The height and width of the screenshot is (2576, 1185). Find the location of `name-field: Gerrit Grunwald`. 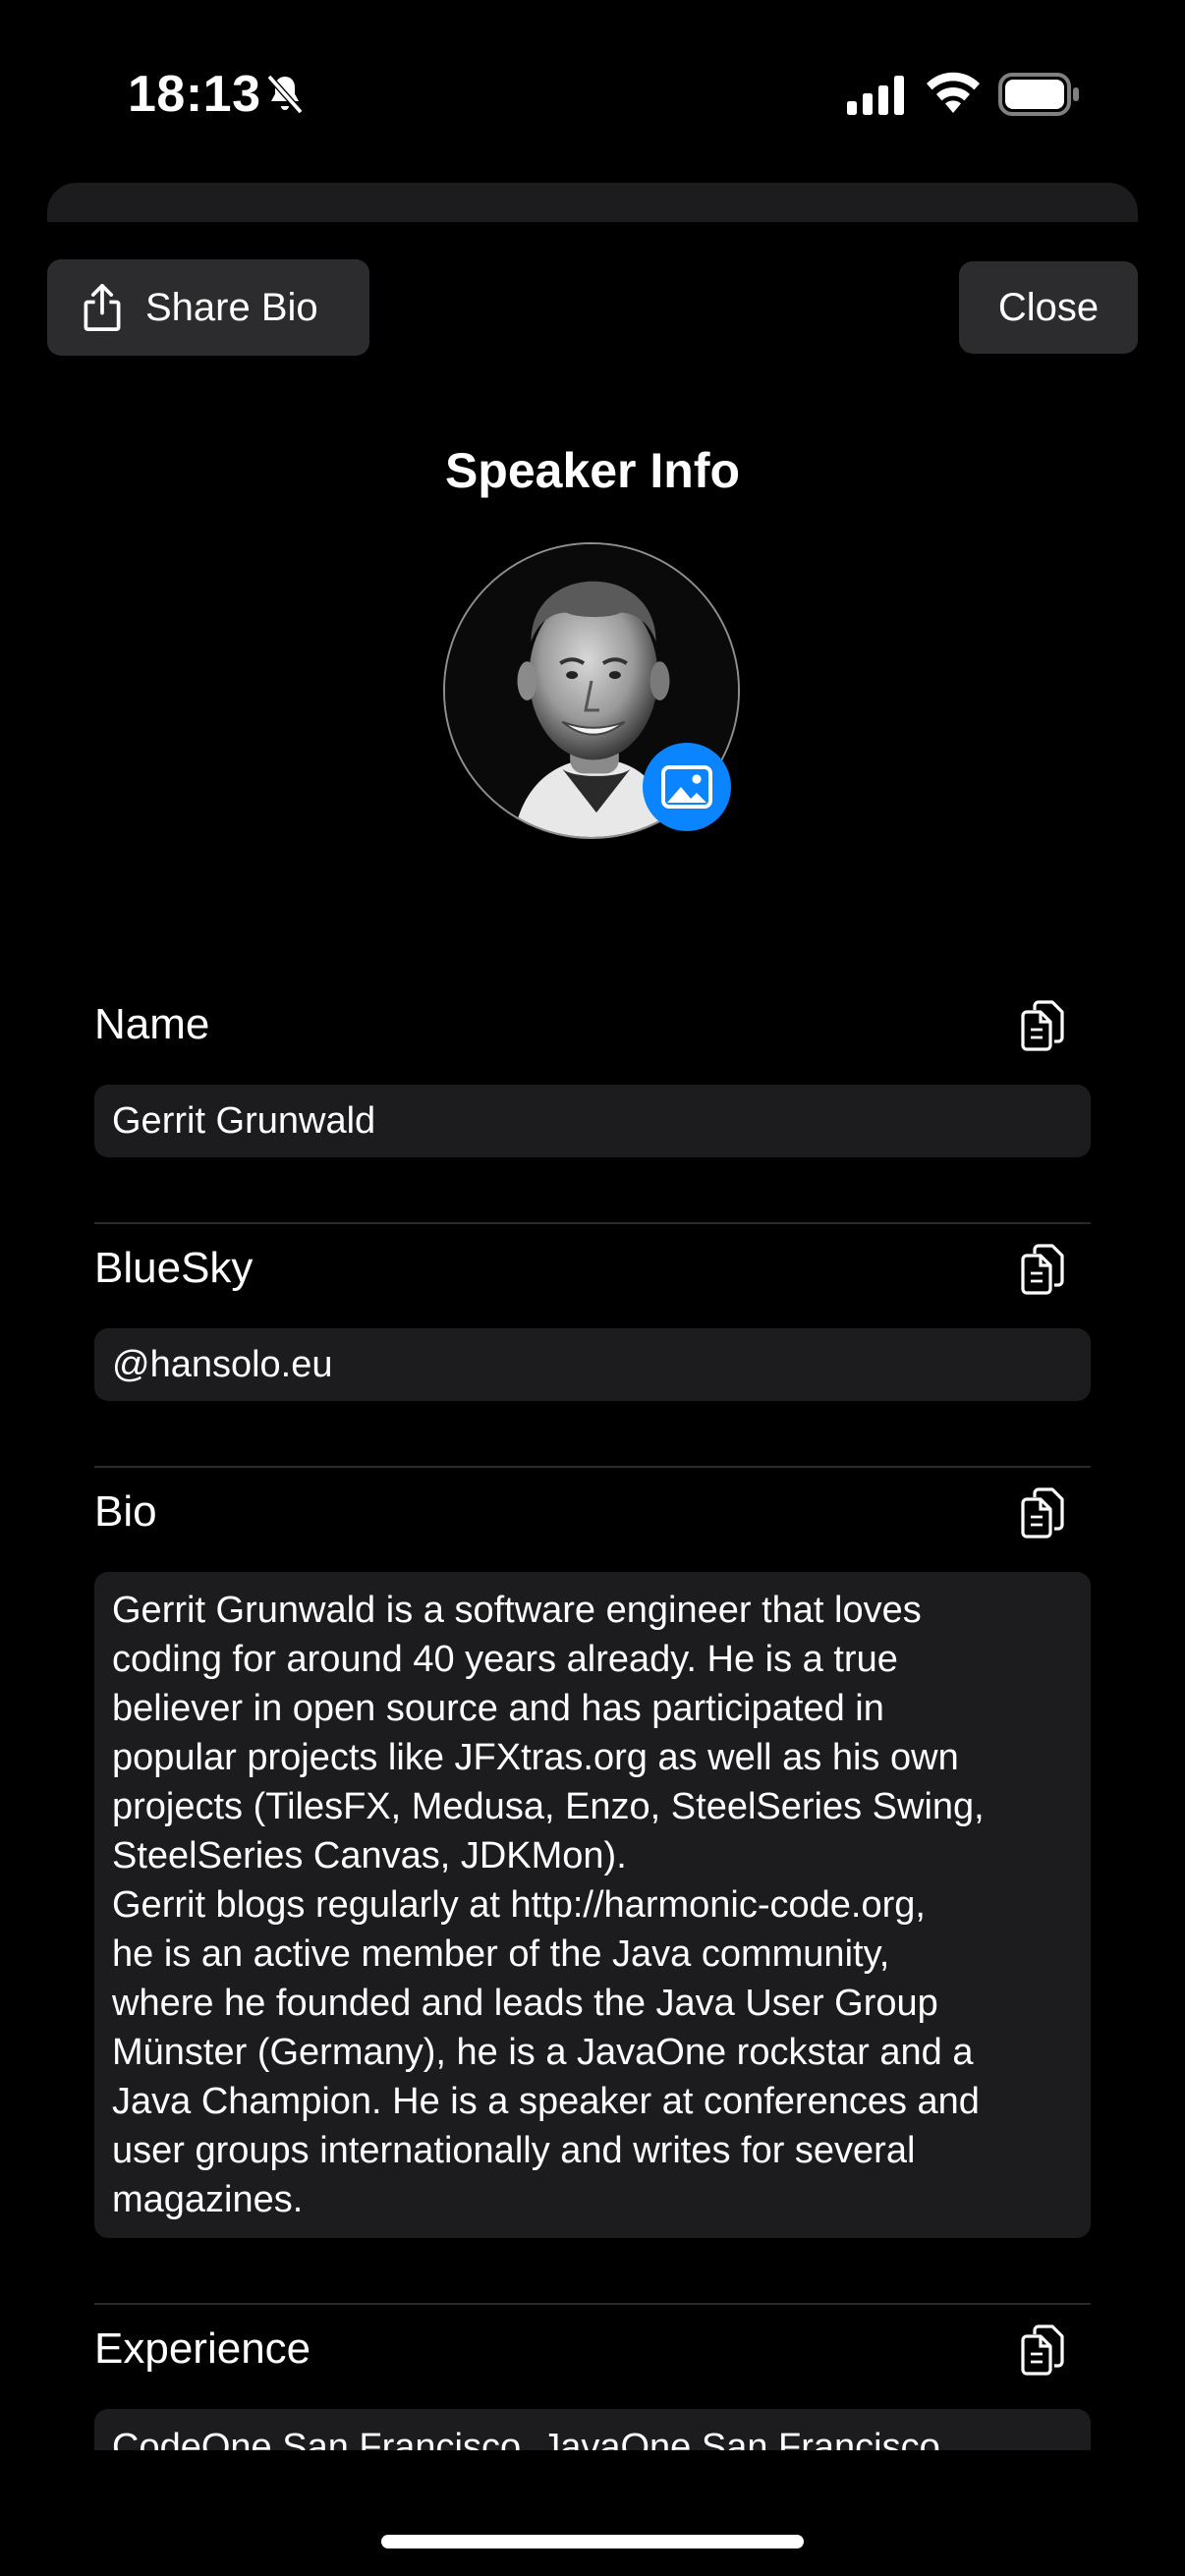

name-field: Gerrit Grunwald is located at coordinates (592, 1121).